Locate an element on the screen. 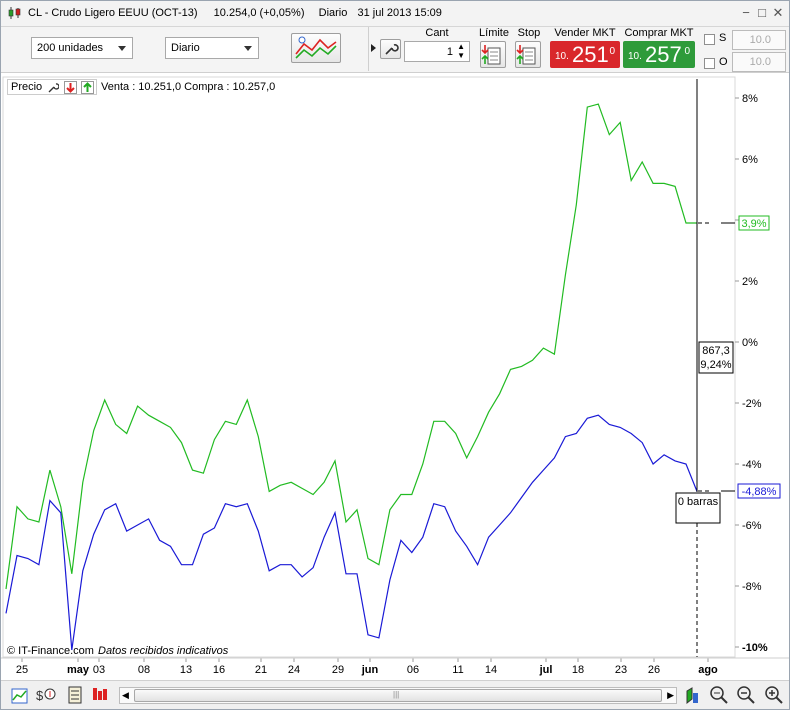 The image size is (790, 710). x-tick-label: 29 is located at coordinates (338, 670).